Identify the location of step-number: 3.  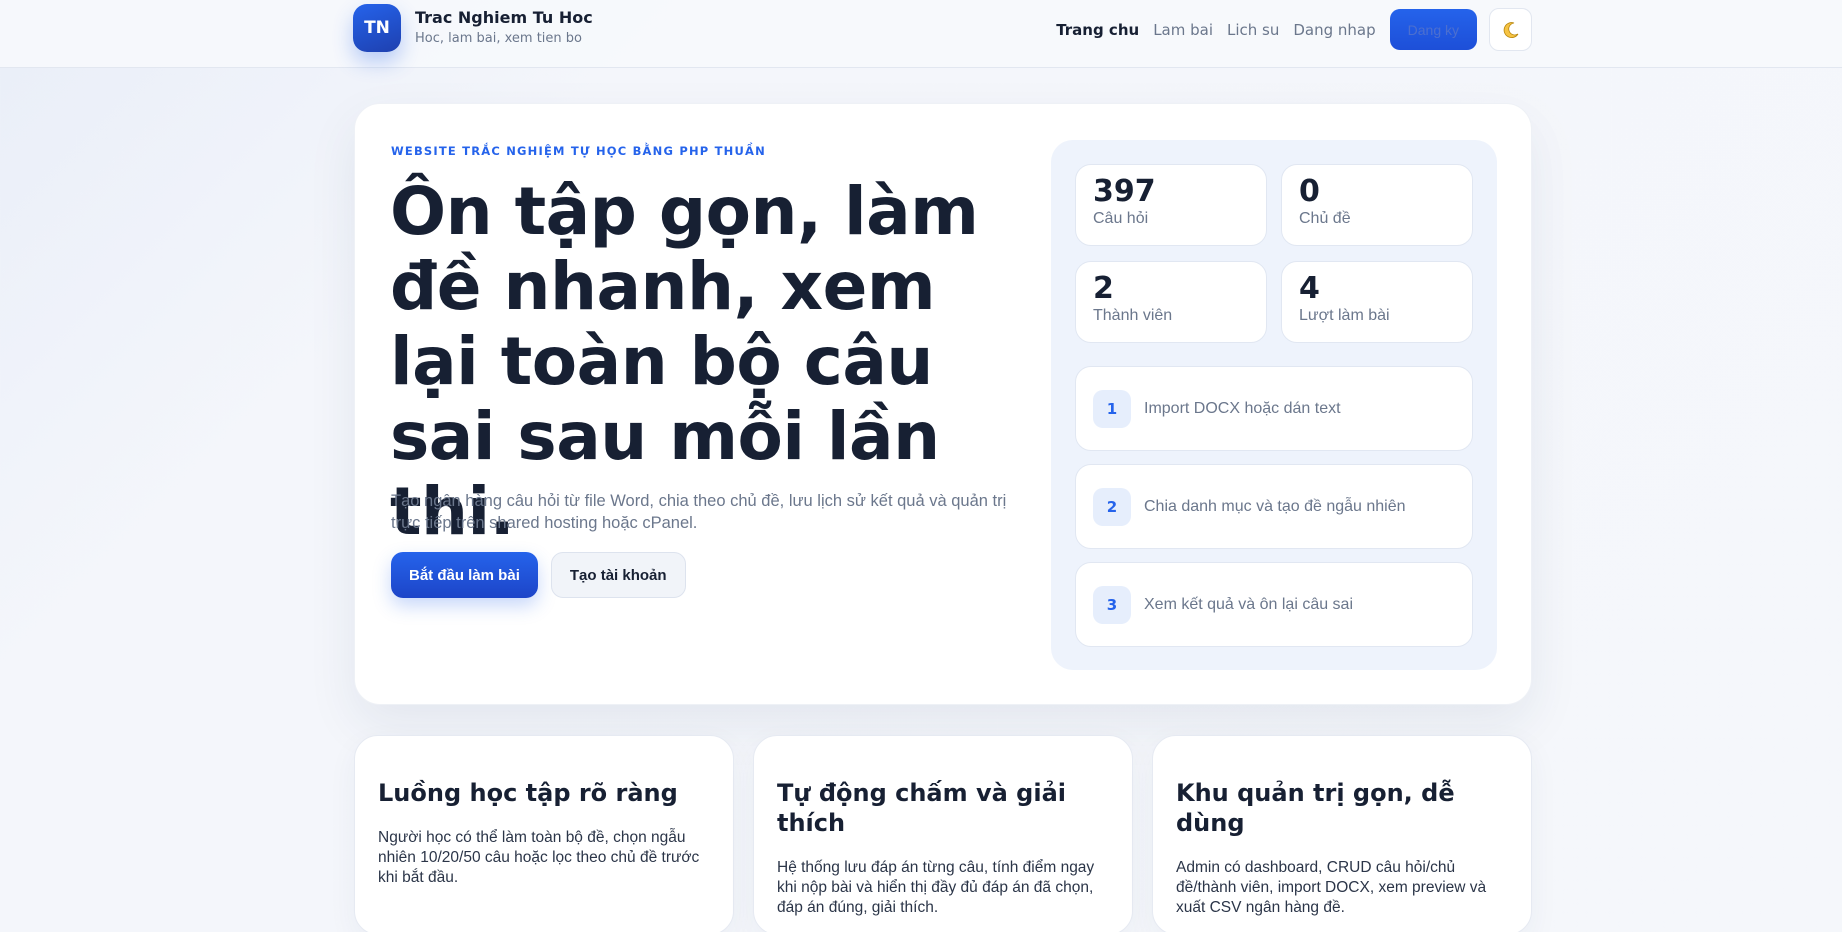
(1112, 604).